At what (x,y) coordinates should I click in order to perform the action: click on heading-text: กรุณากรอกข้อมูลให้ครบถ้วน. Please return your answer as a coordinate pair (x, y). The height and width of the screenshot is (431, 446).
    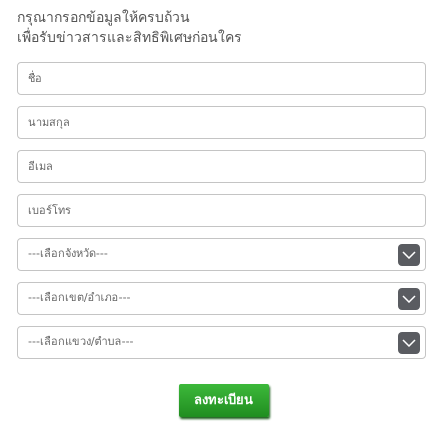
    Looking at the image, I should click on (103, 18).